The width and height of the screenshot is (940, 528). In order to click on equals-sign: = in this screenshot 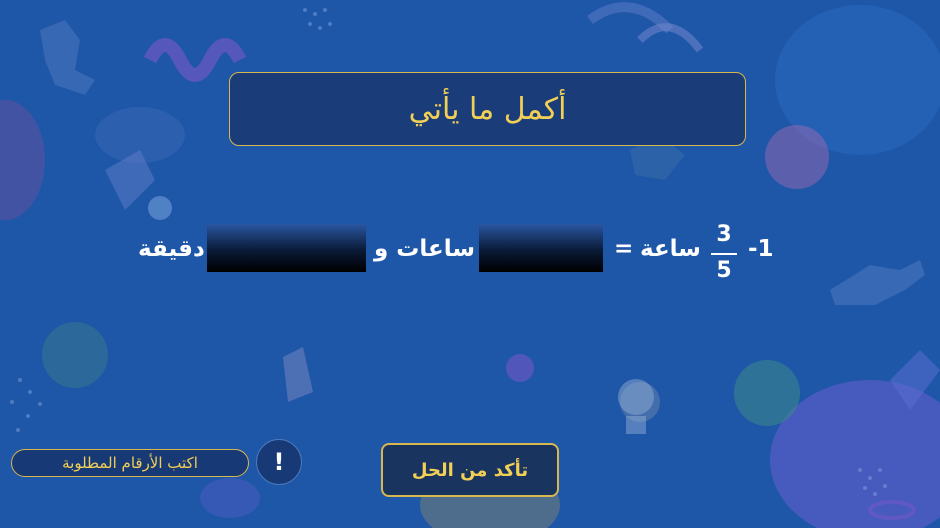, I will do `click(624, 249)`.